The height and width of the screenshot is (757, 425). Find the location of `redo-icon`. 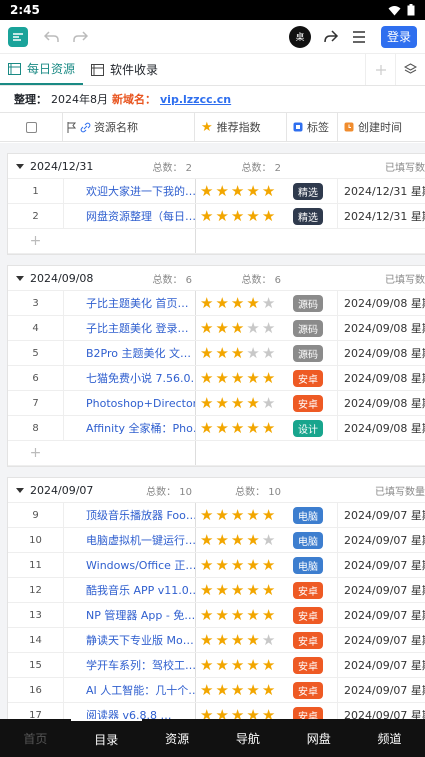

redo-icon is located at coordinates (80, 37).